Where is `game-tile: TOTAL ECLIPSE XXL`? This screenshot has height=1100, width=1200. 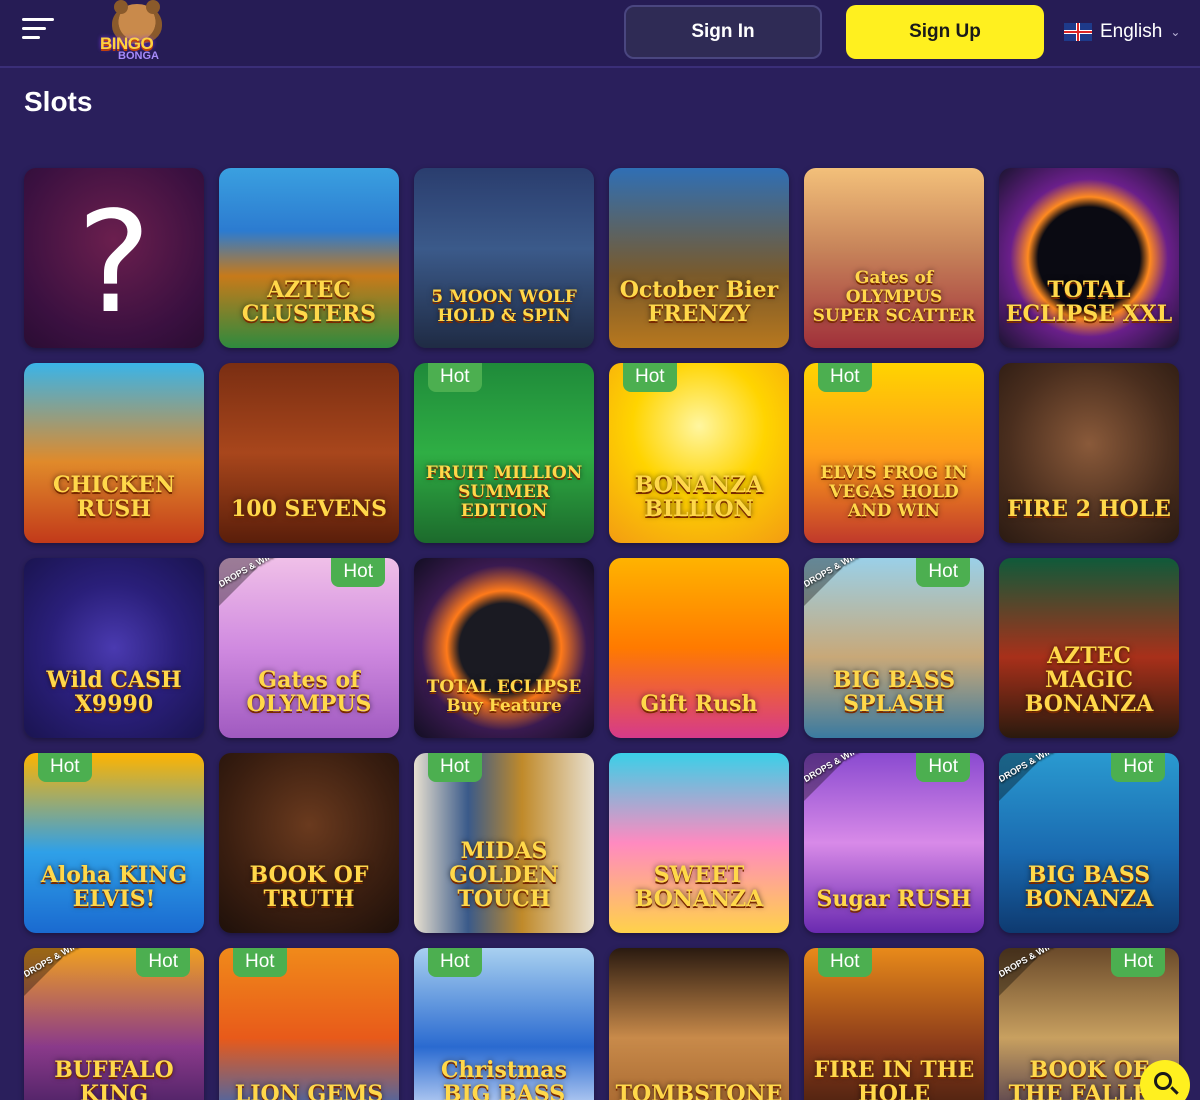 game-tile: TOTAL ECLIPSE XXL is located at coordinates (1089, 258).